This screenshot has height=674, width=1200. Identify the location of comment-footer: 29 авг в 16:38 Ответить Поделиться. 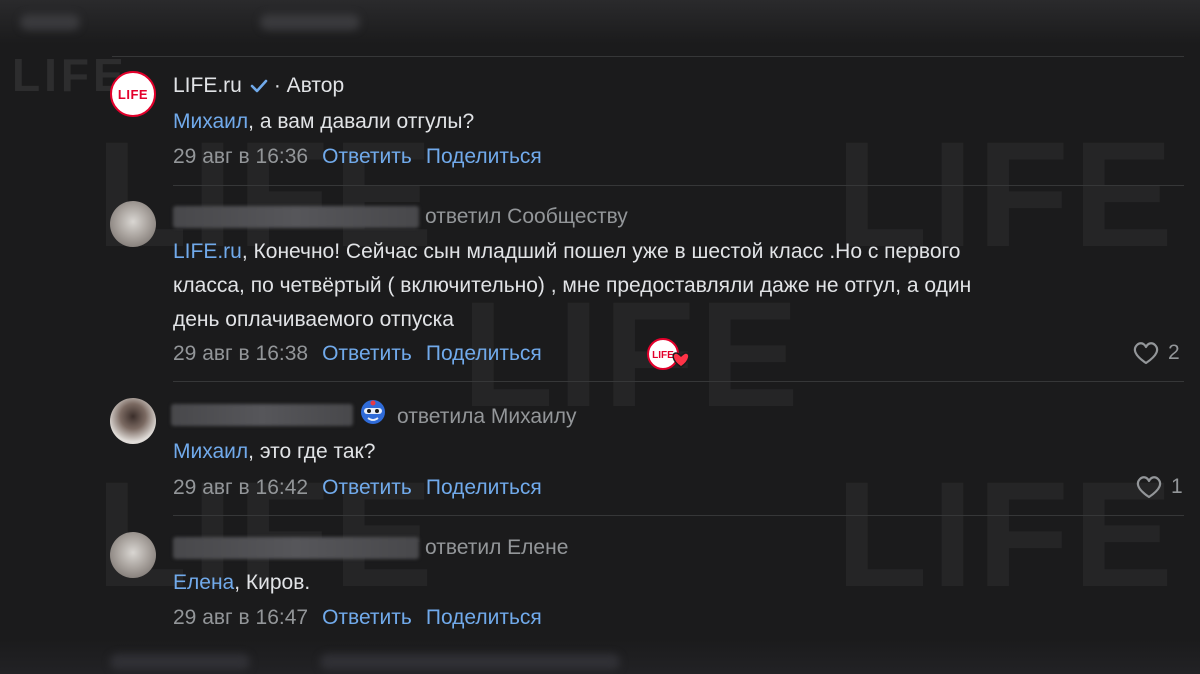
(364, 354).